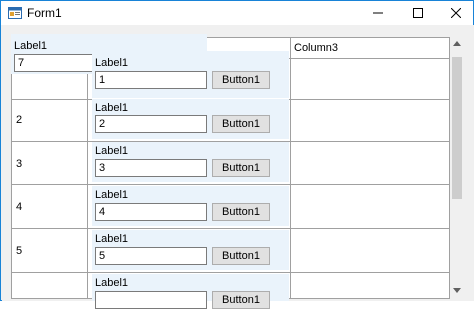 Image resolution: width=474 pixels, height=309 pixels. Describe the element at coordinates (151, 256) in the screenshot. I see `row-panel-textbox: 5` at that location.